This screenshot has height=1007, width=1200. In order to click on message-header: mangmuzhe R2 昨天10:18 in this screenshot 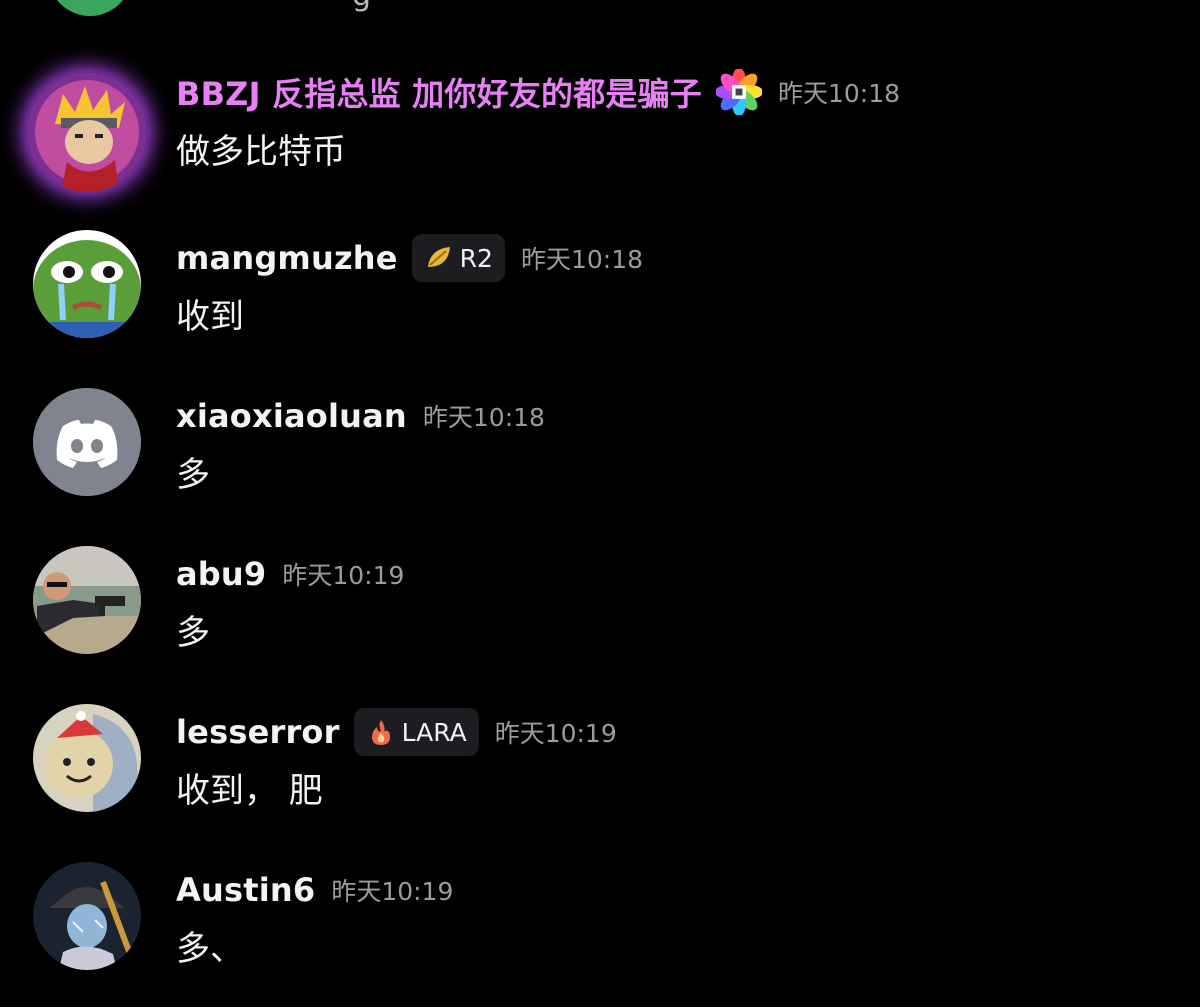, I will do `click(409, 258)`.